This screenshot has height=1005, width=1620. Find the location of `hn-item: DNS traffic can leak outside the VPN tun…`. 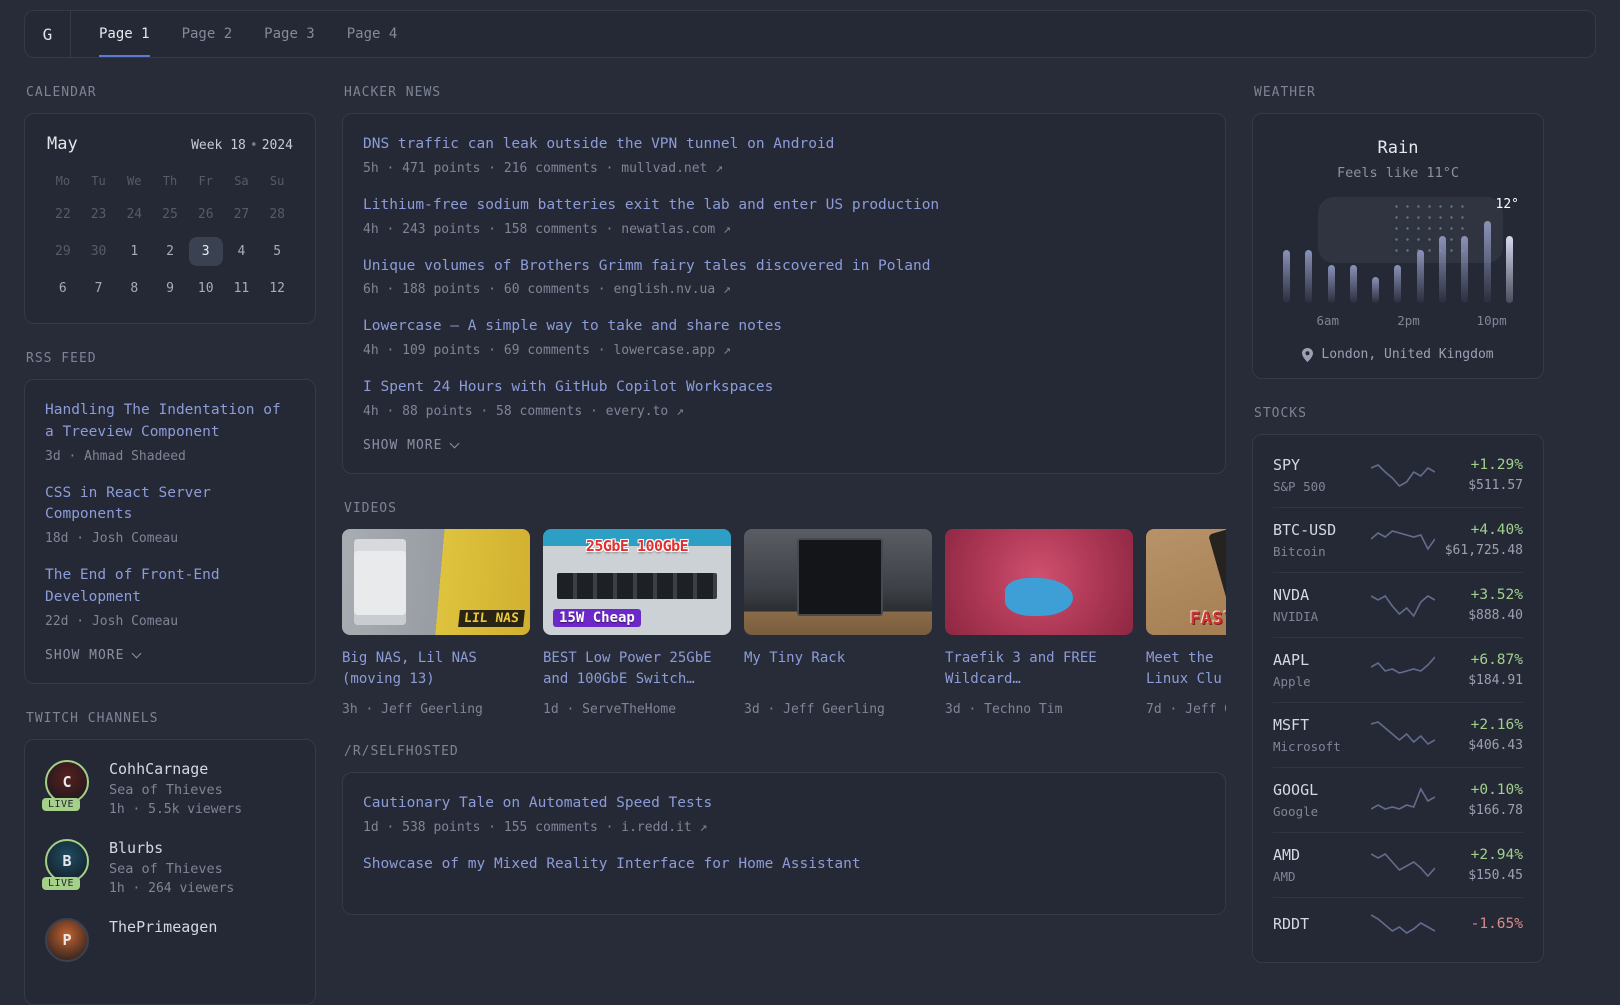

hn-item: DNS traffic can leak outside the VPN tun… is located at coordinates (784, 155).